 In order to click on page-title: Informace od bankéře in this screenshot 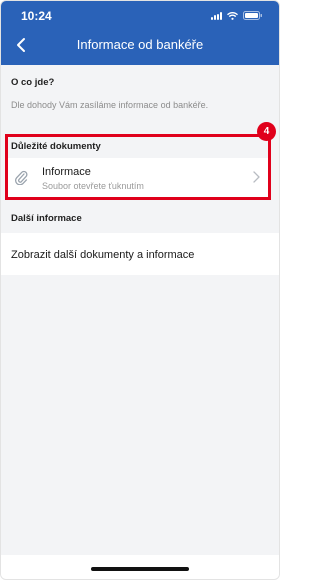, I will do `click(140, 44)`.